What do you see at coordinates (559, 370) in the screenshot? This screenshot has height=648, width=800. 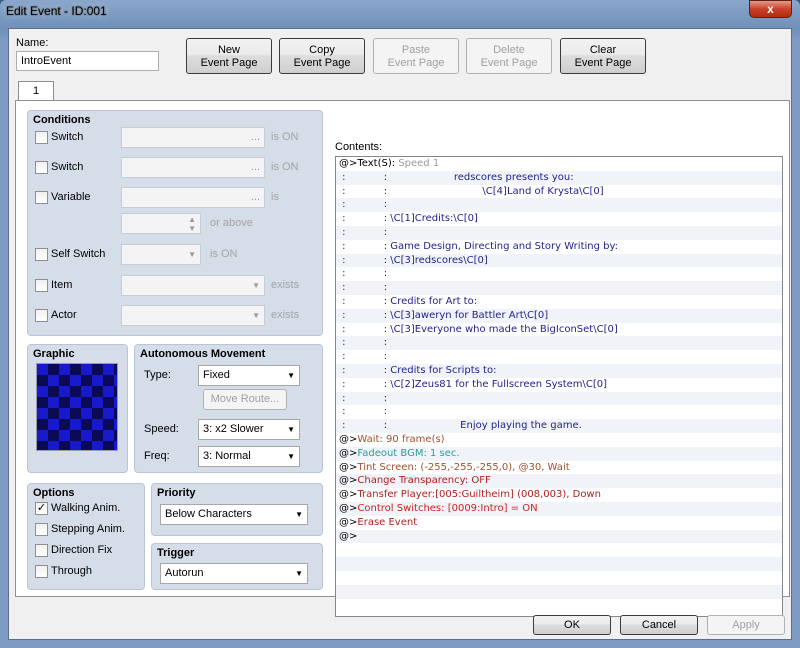 I see `command-line: : : Credits for Scripts to:` at bounding box center [559, 370].